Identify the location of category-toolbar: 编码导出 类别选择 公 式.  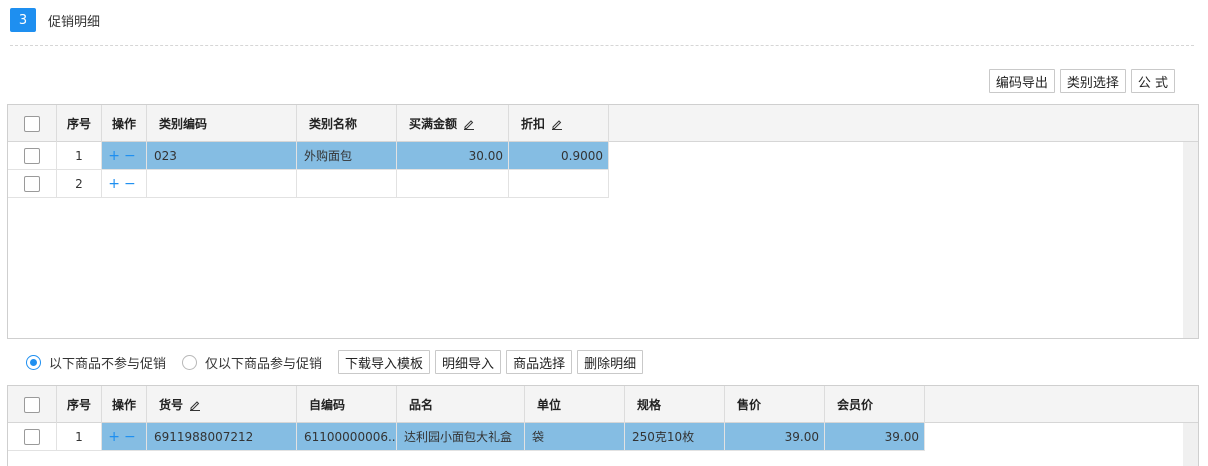
(1081, 81).